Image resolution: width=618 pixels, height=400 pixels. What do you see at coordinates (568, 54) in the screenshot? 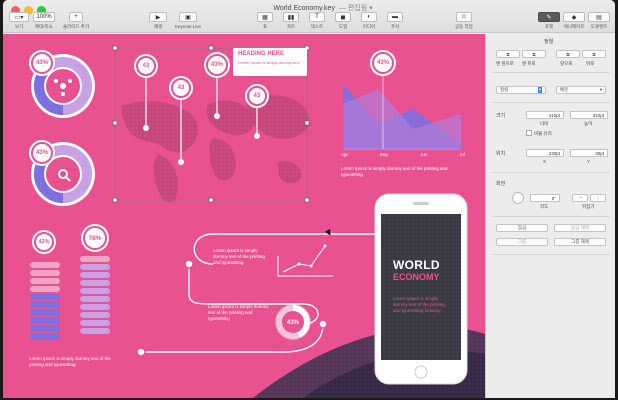
I see `bring-forward-button: ⧉` at bounding box center [568, 54].